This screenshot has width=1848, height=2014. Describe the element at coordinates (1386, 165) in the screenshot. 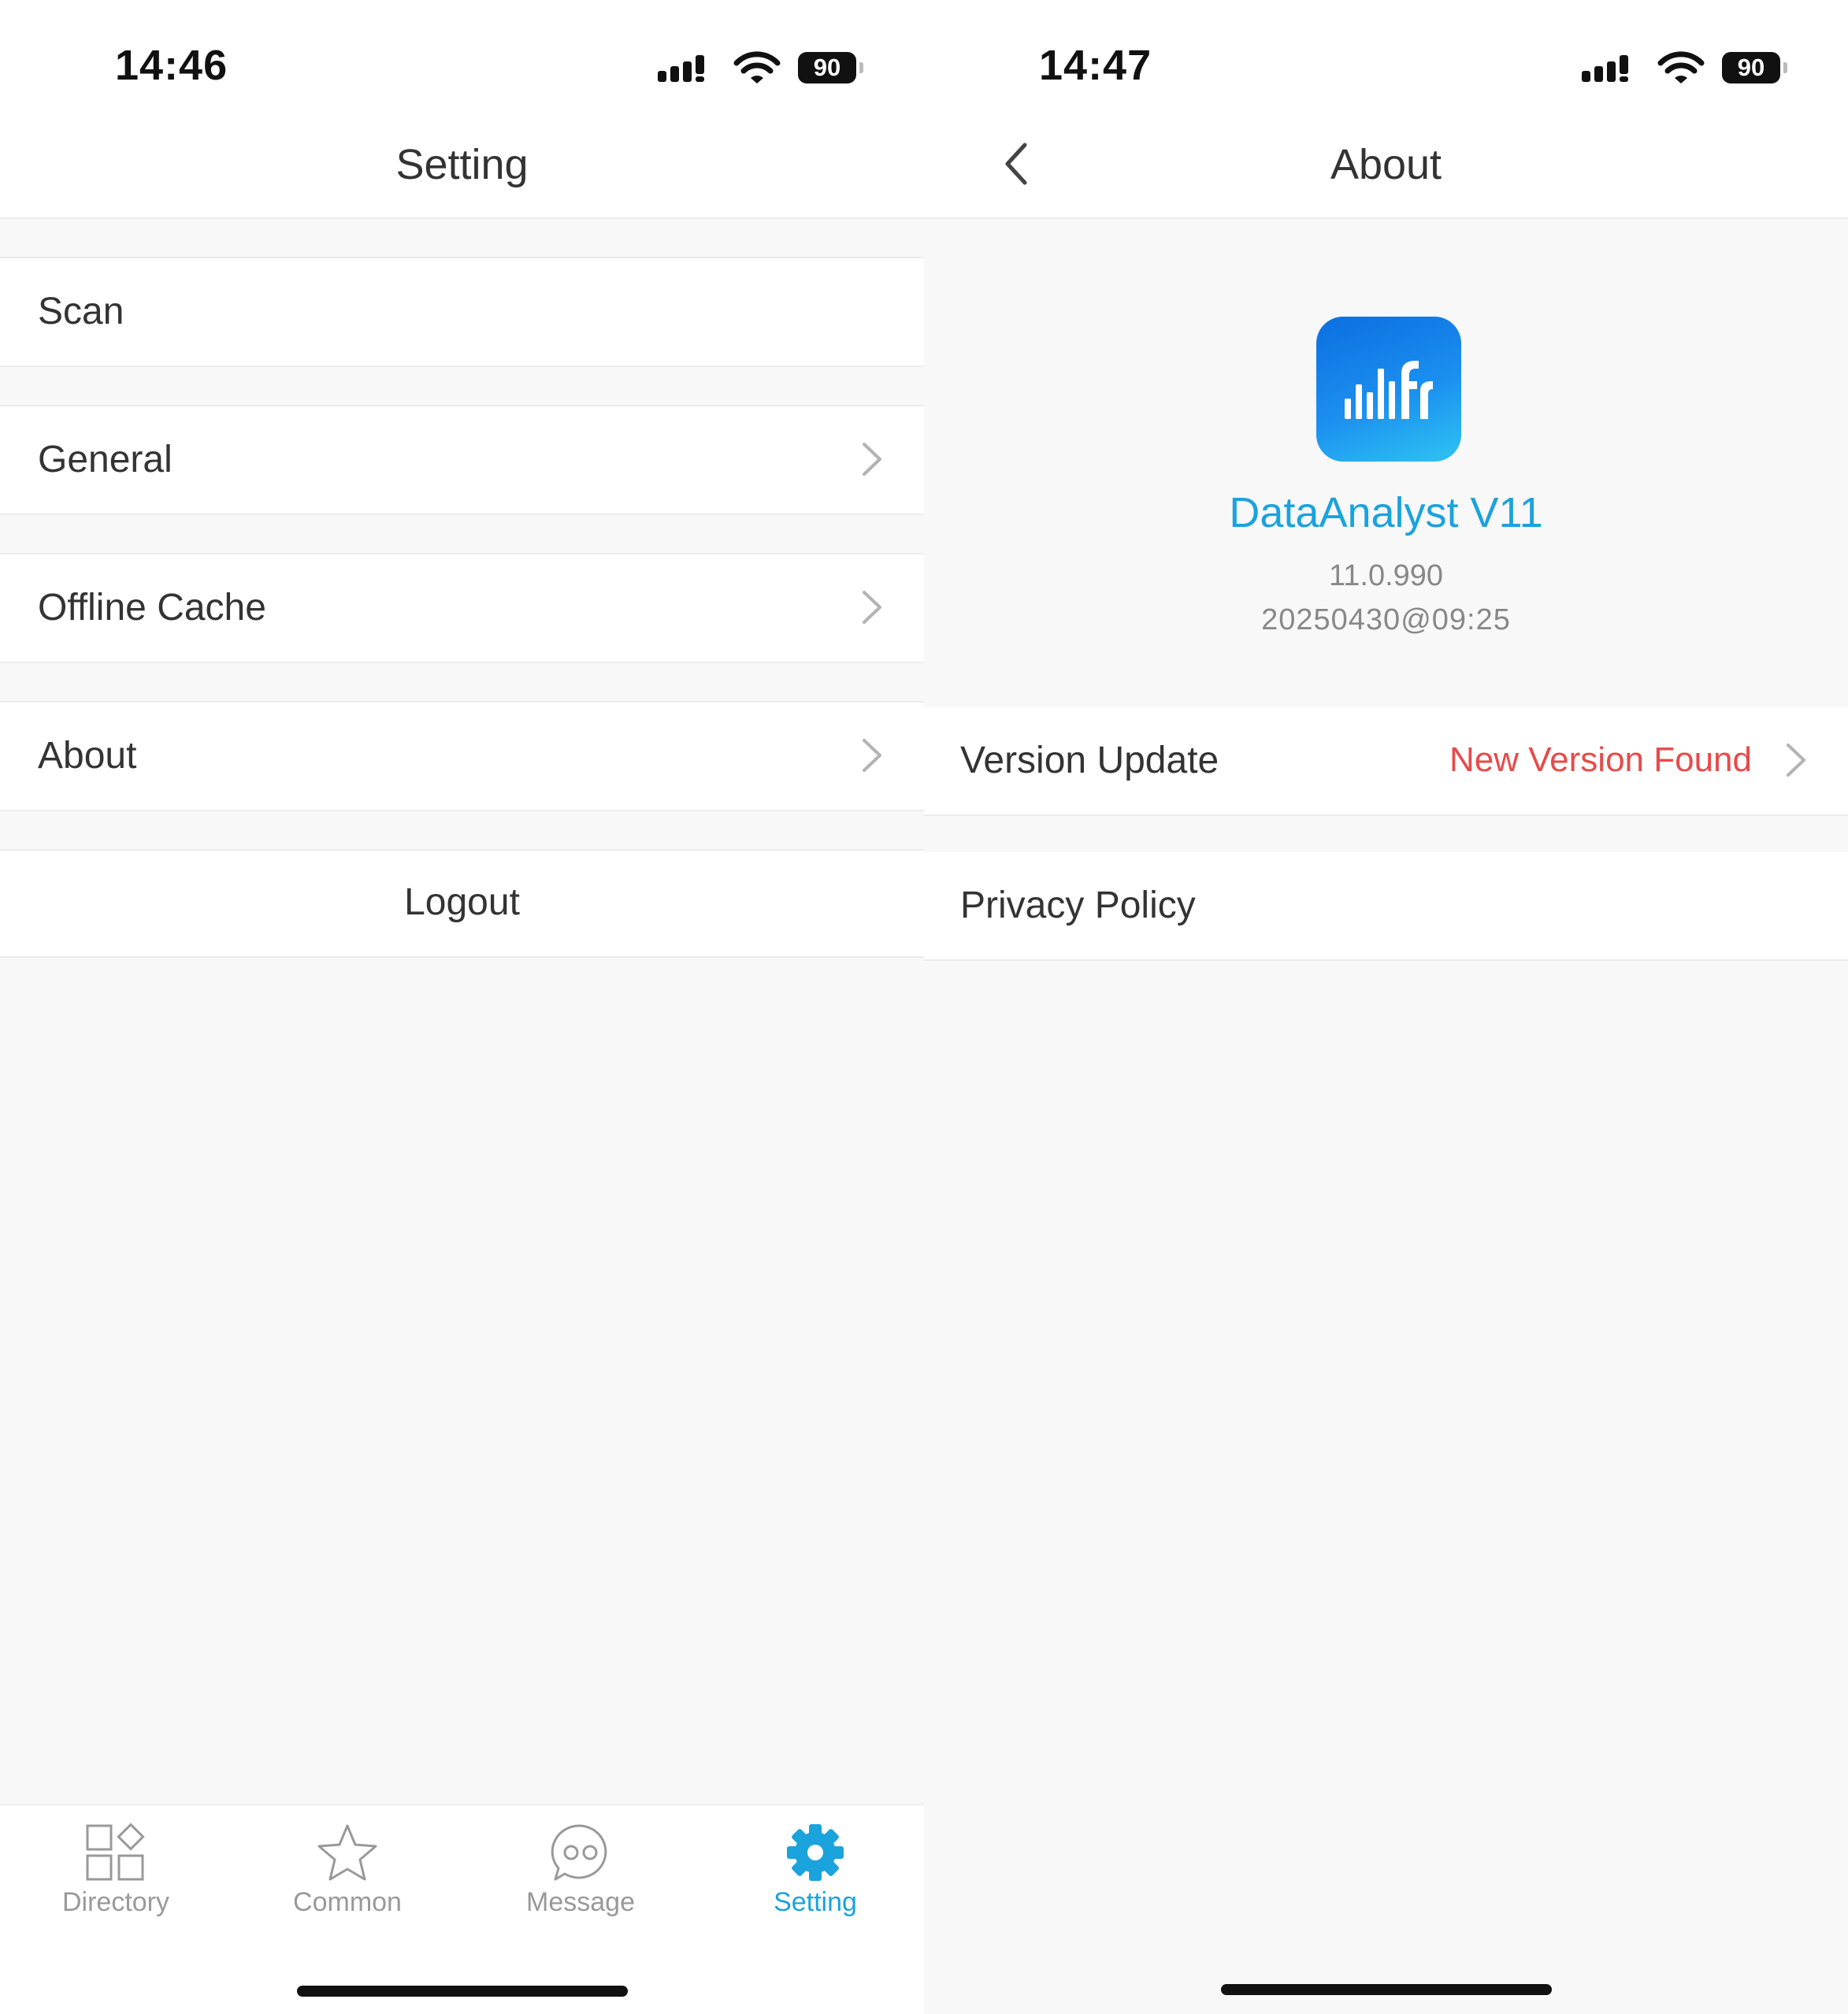

I see `page-title: About` at that location.